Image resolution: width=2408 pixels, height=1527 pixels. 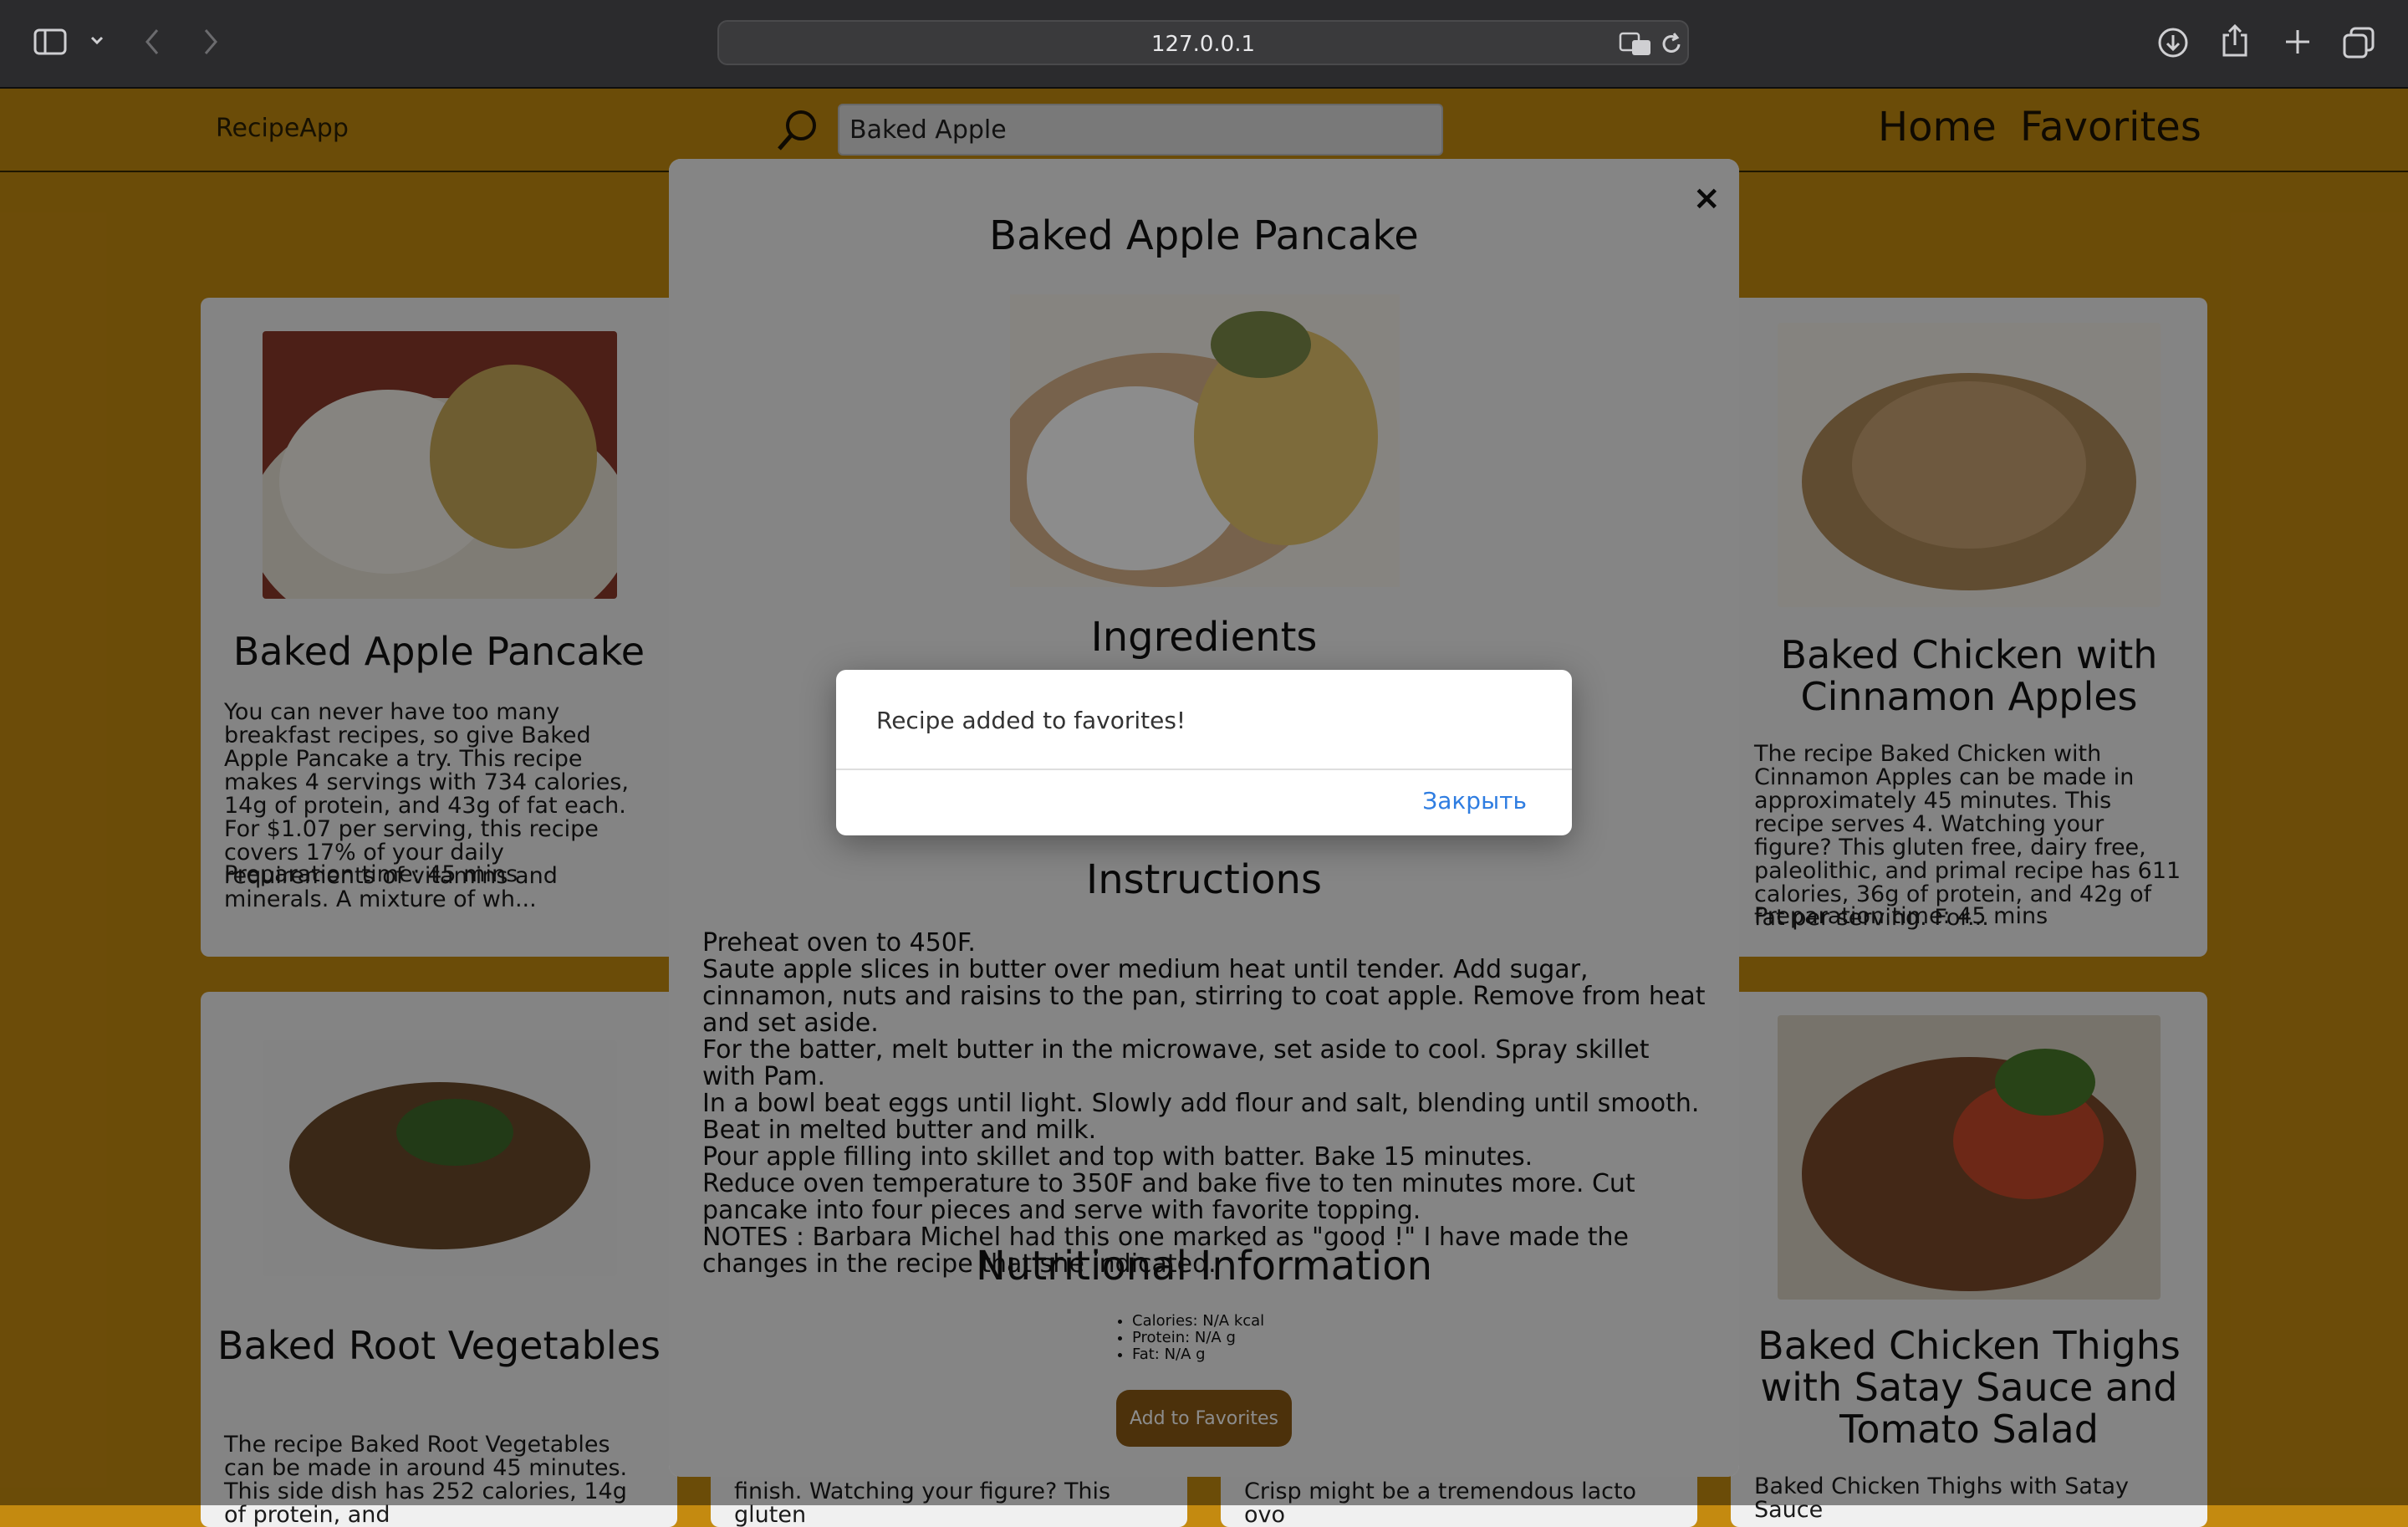 What do you see at coordinates (1204, 770) in the screenshot?
I see `divider` at bounding box center [1204, 770].